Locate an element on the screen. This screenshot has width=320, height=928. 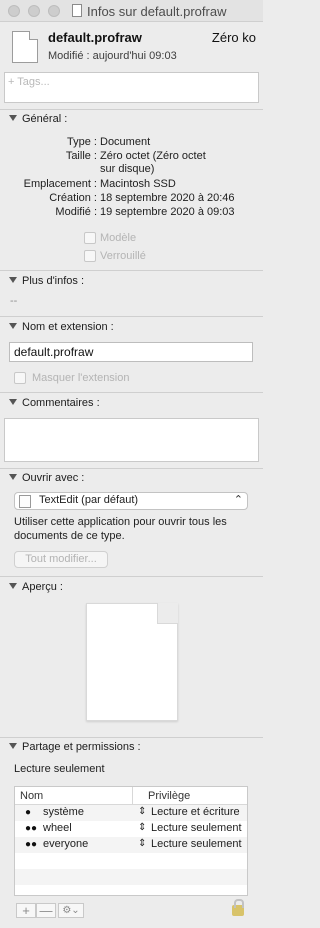
created-value: 18 septembre 2020 à 20:46 is located at coordinates (167, 198).